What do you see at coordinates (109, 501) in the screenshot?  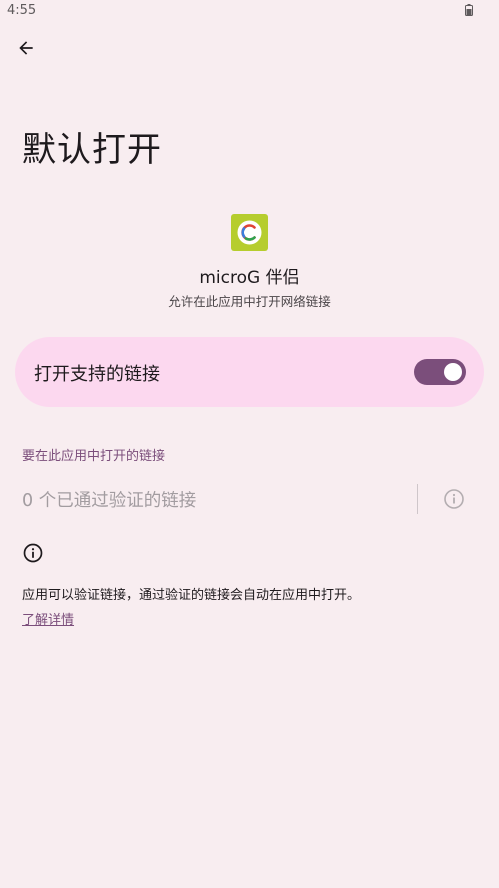 I see `verified-links-count: 0 个已通过验证的链接` at bounding box center [109, 501].